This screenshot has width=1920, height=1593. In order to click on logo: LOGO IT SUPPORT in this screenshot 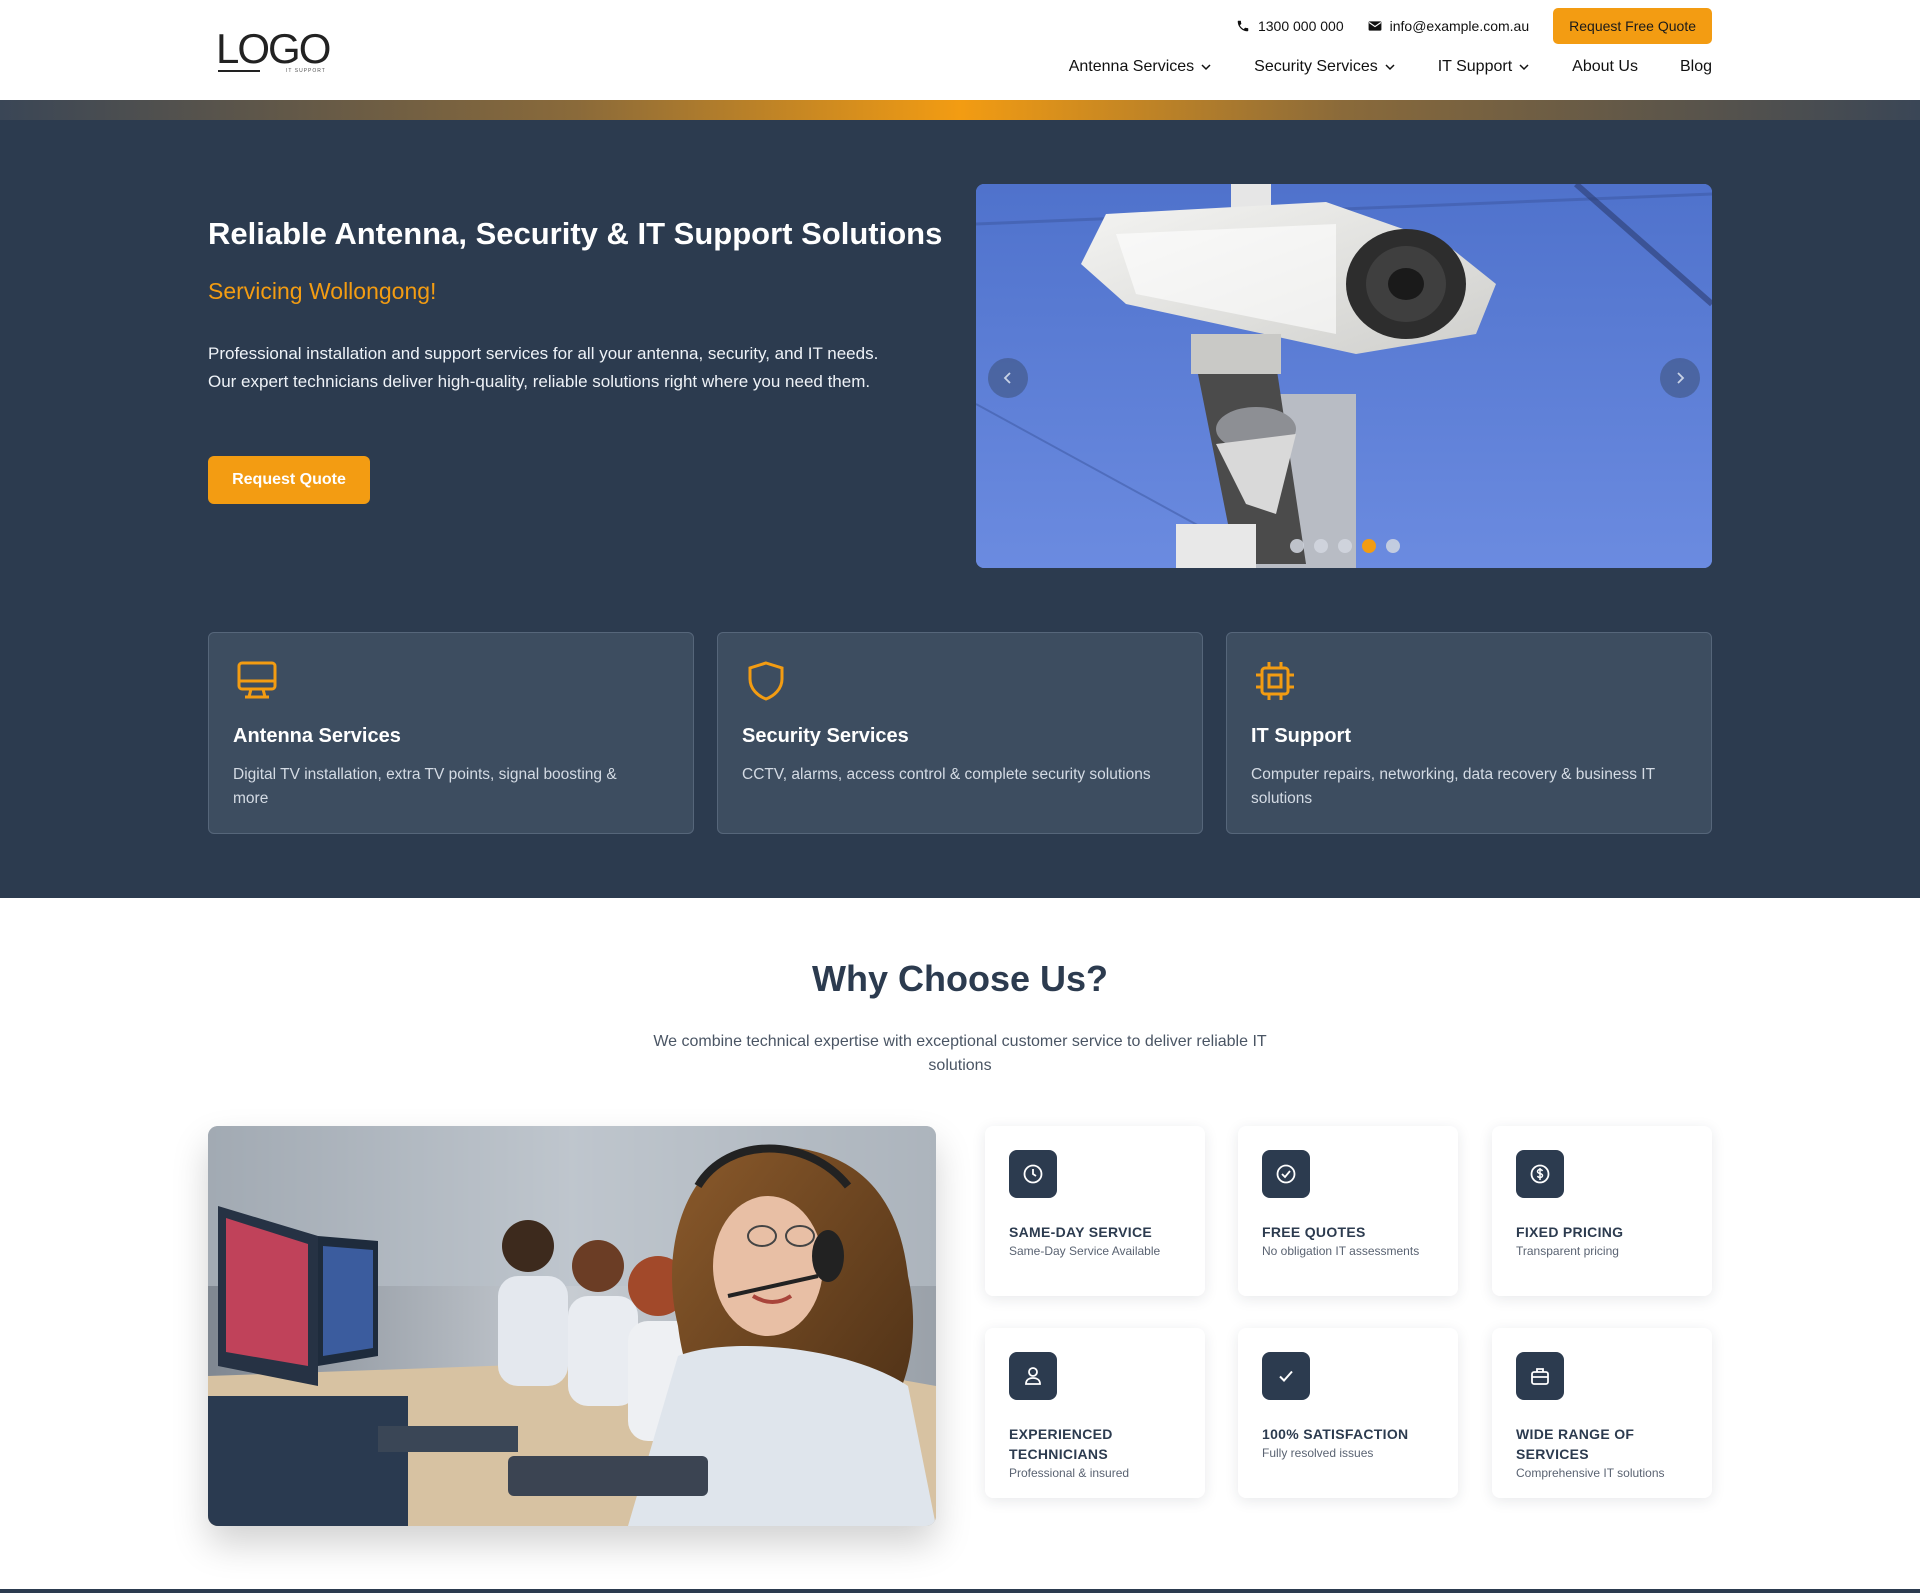, I will do `click(276, 52)`.